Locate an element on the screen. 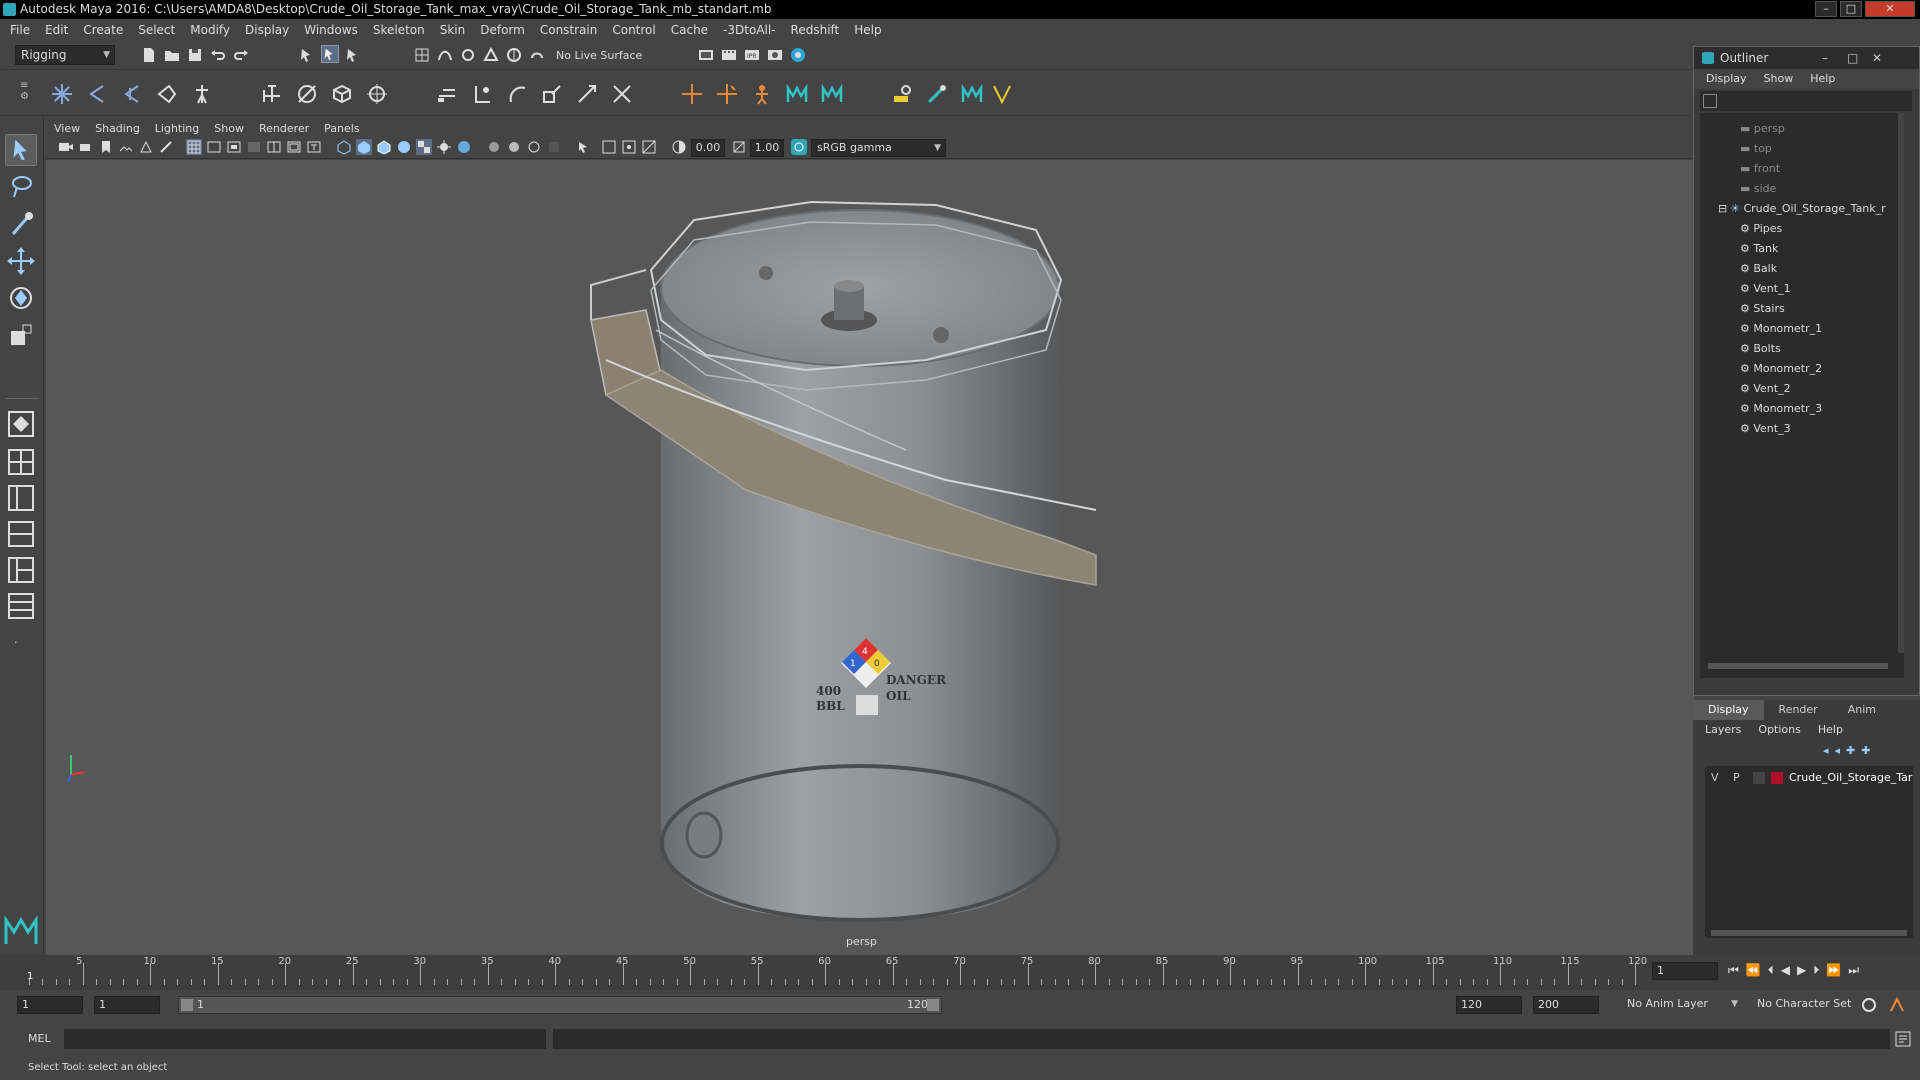  layer-menu-options: Options is located at coordinates (1779, 730).